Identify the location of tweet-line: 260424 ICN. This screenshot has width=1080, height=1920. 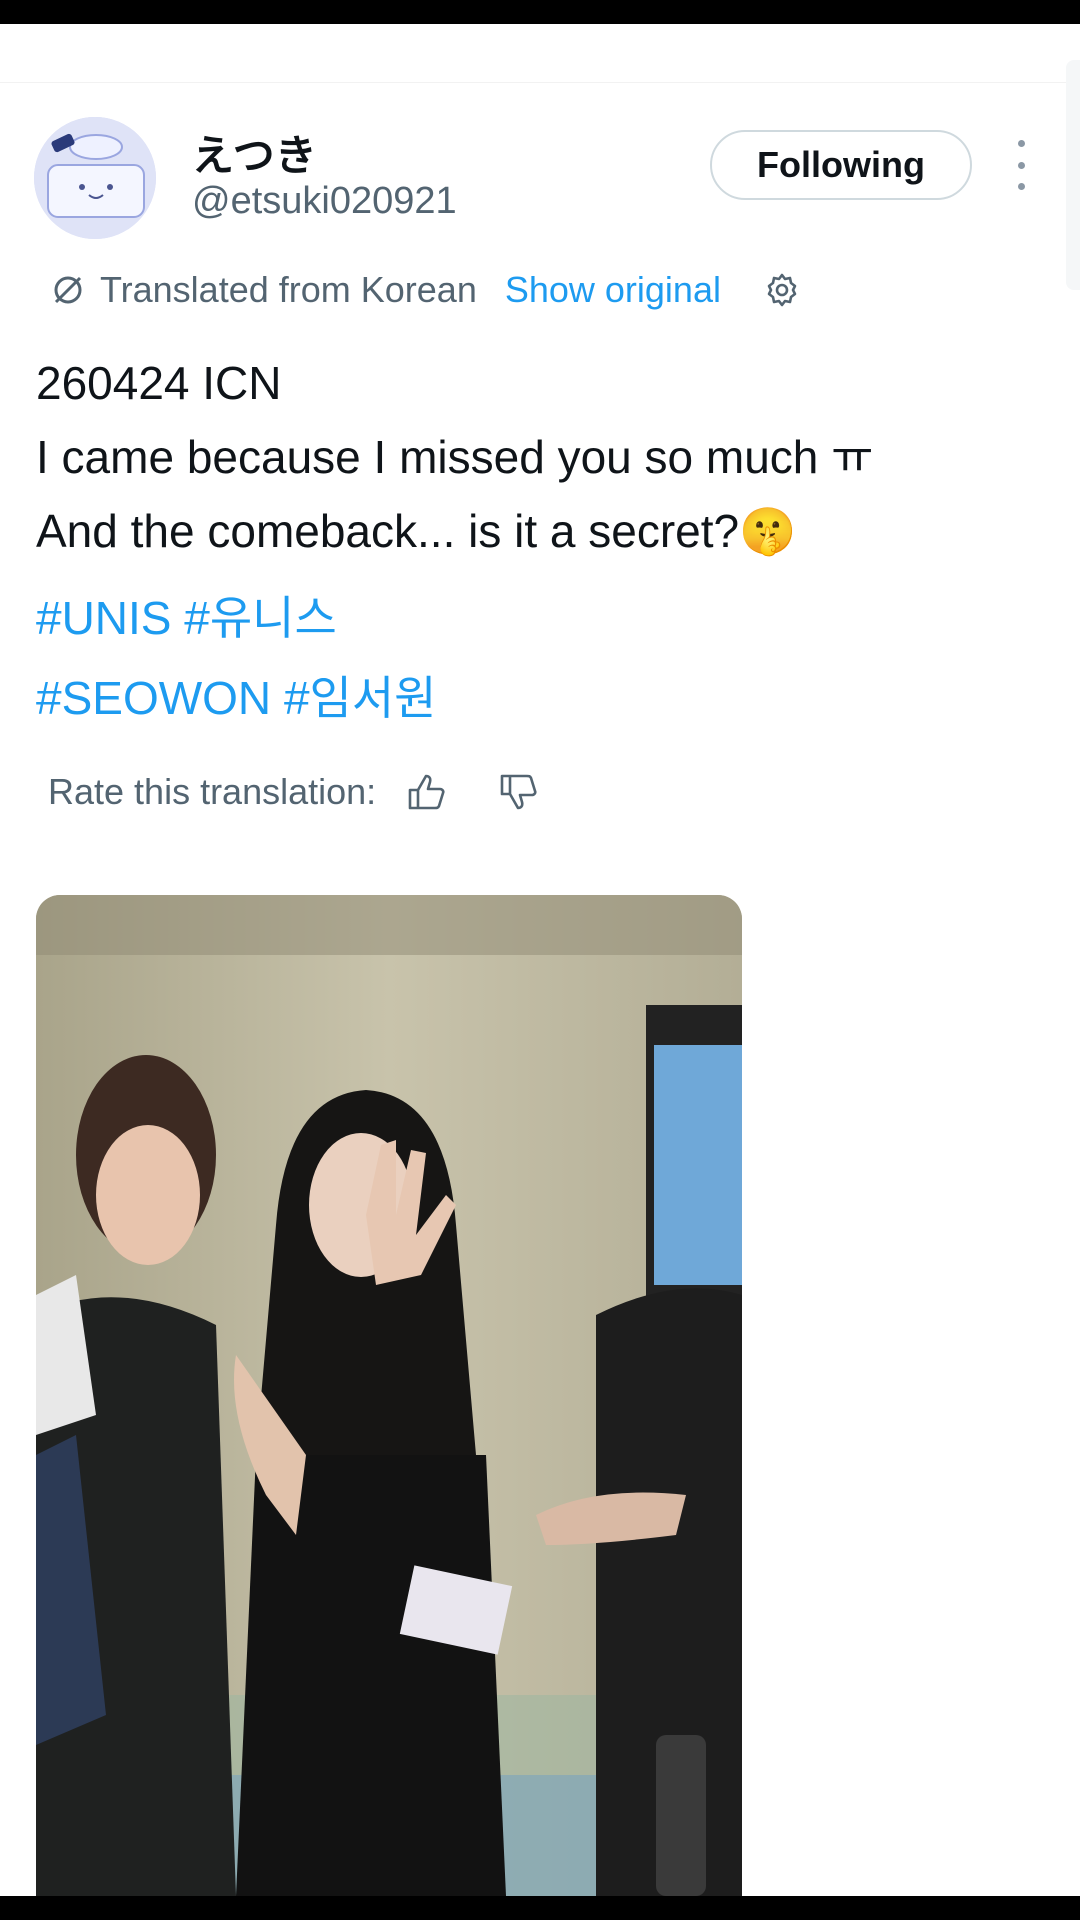
(159, 383).